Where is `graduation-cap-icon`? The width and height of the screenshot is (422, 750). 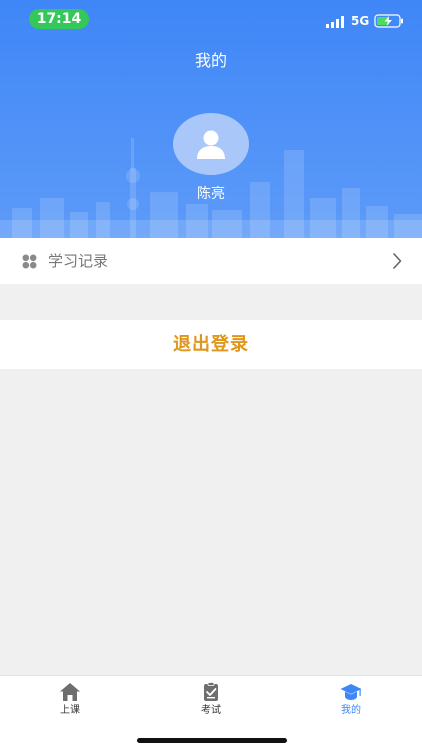 graduation-cap-icon is located at coordinates (351, 692).